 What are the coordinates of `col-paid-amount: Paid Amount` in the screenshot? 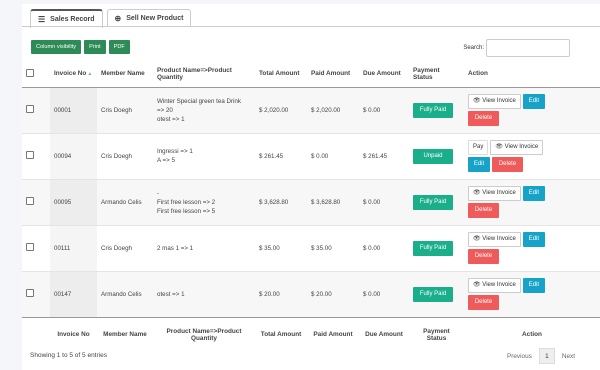 It's located at (333, 74).